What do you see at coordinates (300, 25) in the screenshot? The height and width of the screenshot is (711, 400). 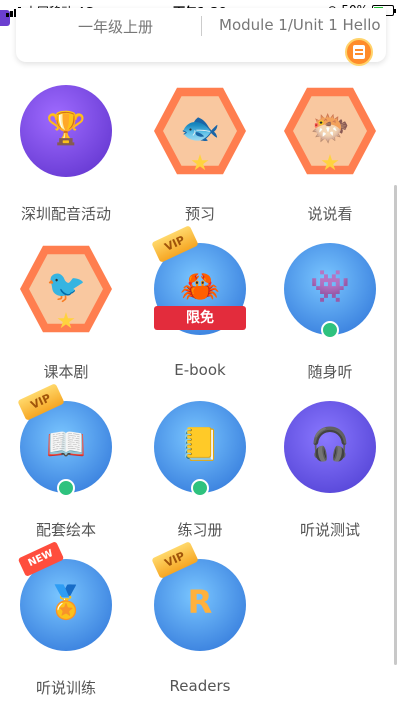 I see `unit-selector: Module 1/Unit 1 Hello` at bounding box center [300, 25].